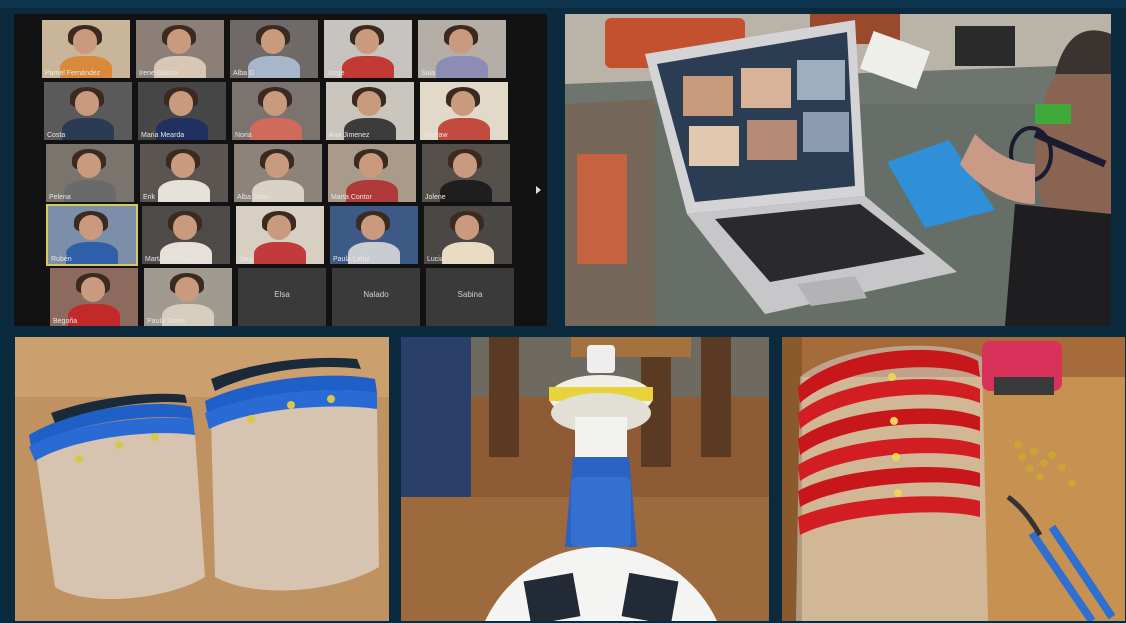  I want to click on participant-name: Elsa, so click(282, 294).